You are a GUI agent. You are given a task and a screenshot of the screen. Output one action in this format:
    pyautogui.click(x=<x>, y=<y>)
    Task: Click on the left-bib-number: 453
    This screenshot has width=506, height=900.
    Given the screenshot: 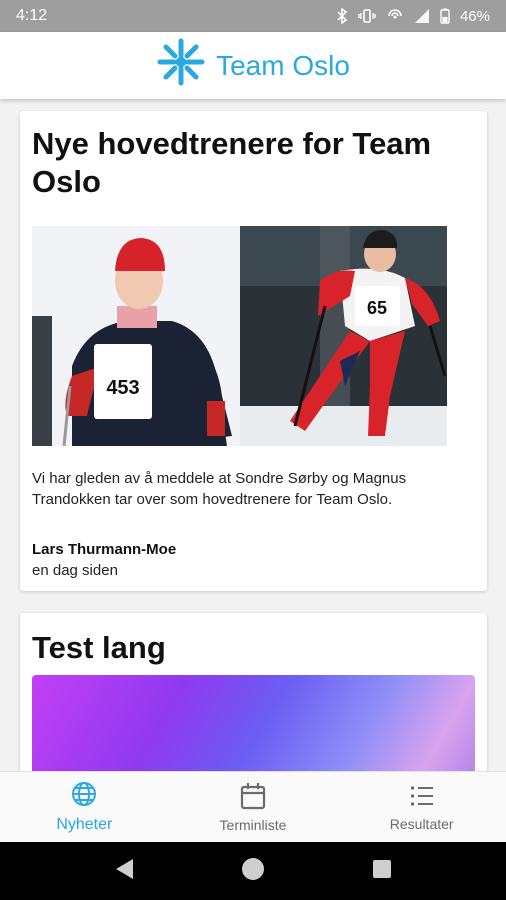 What is the action you would take?
    pyautogui.click(x=122, y=388)
    